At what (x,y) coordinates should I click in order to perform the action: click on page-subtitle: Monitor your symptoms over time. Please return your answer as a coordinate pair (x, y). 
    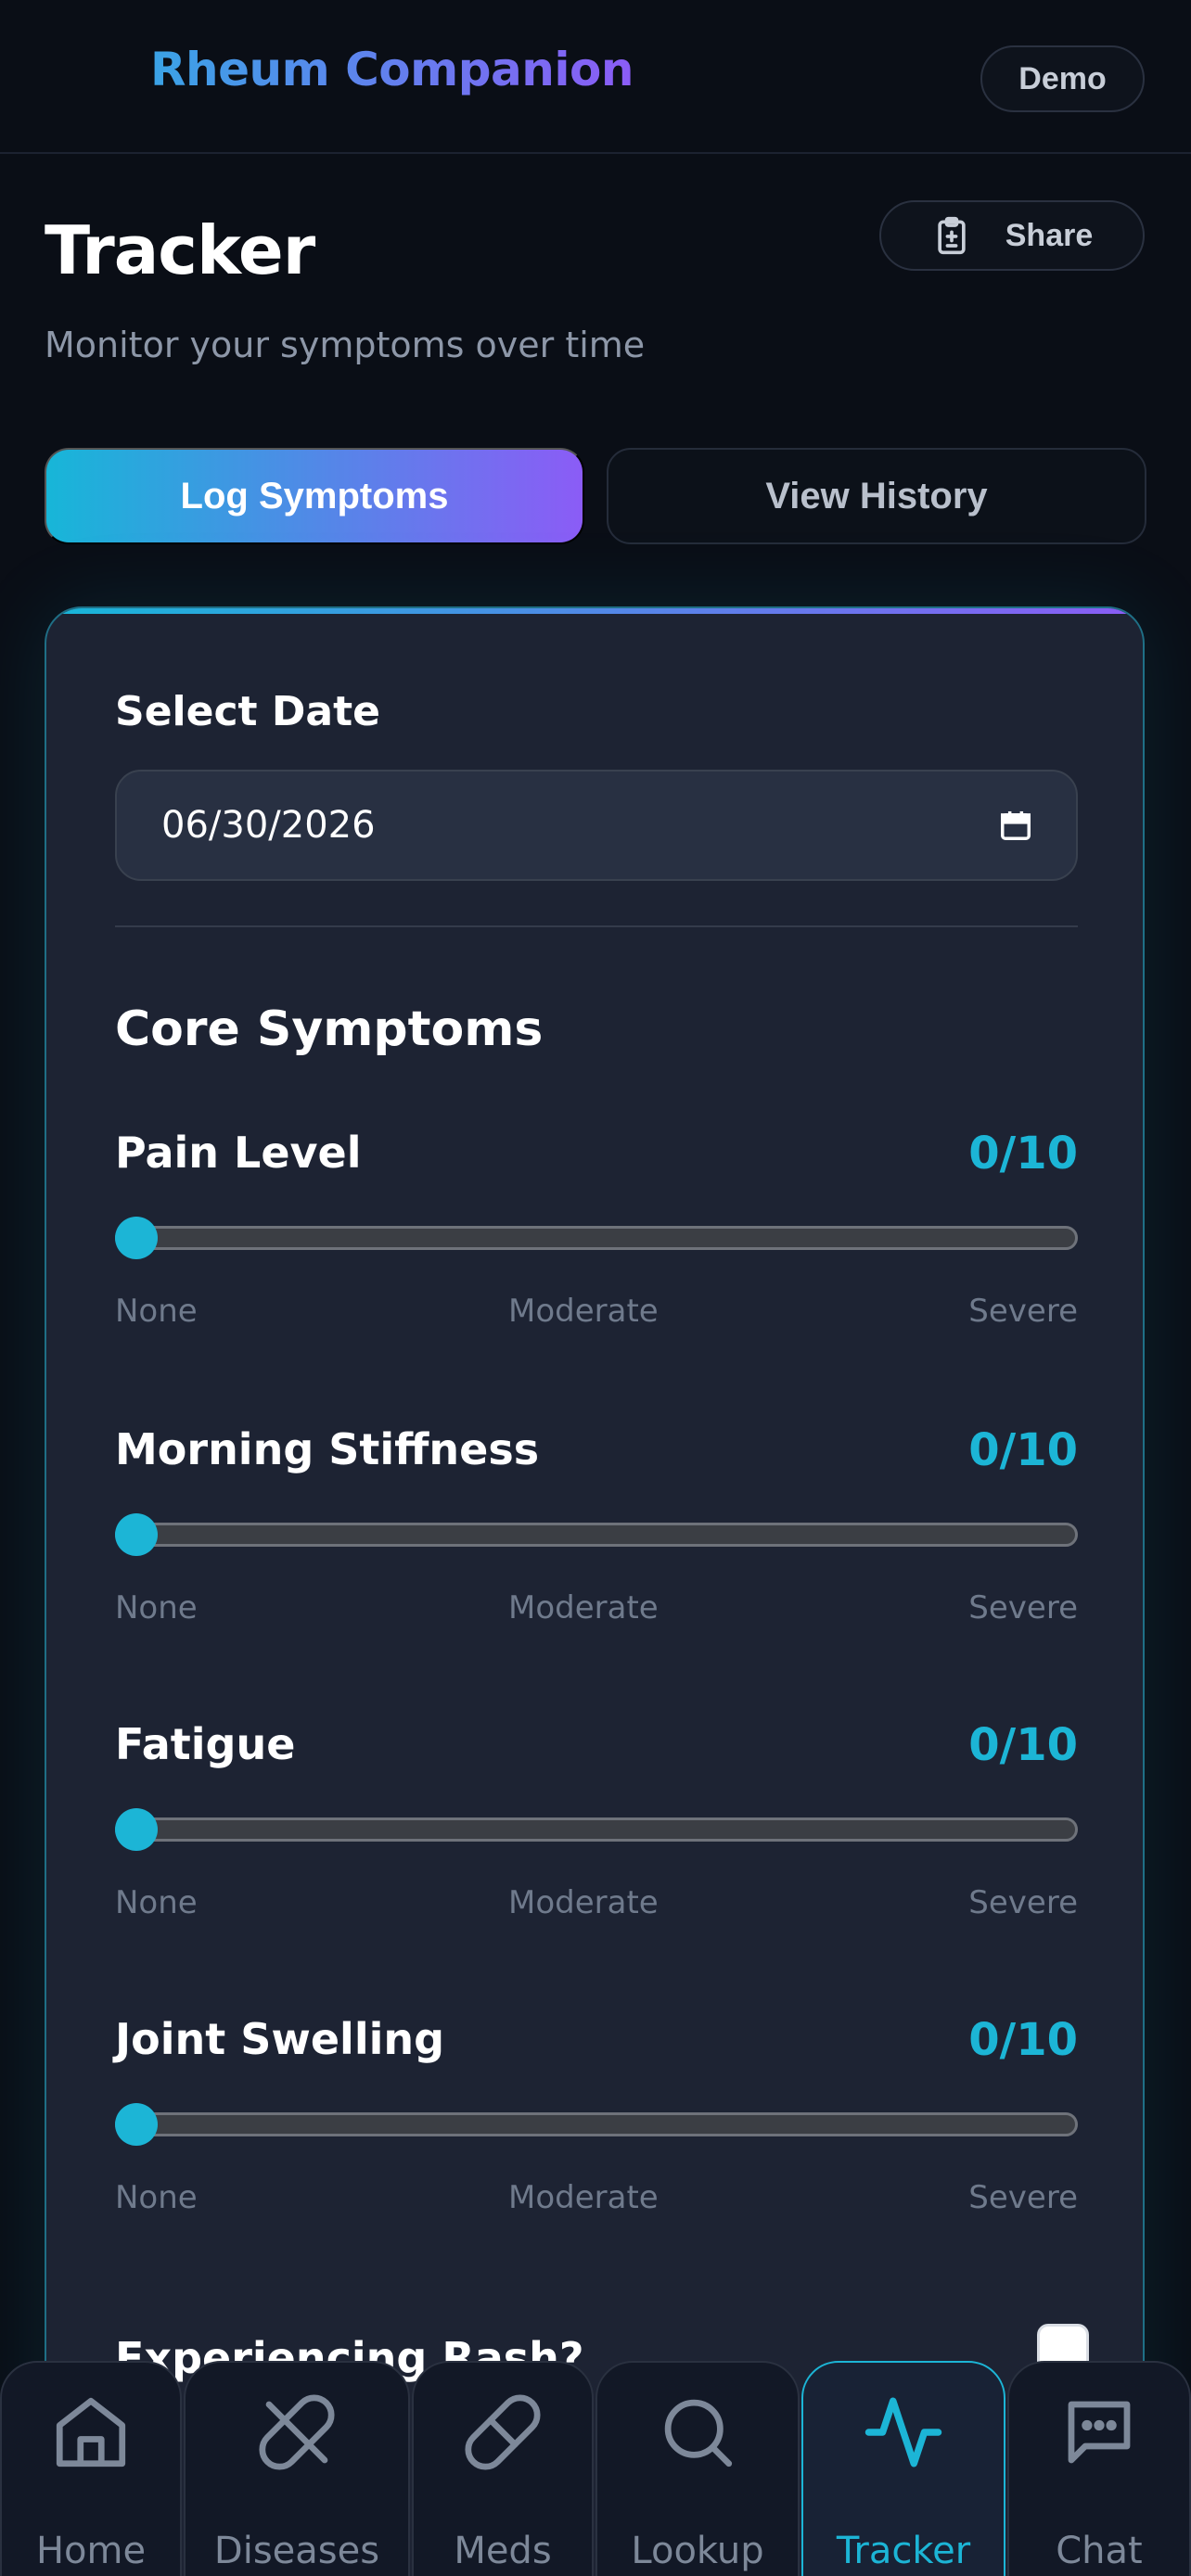
    Looking at the image, I should click on (345, 345).